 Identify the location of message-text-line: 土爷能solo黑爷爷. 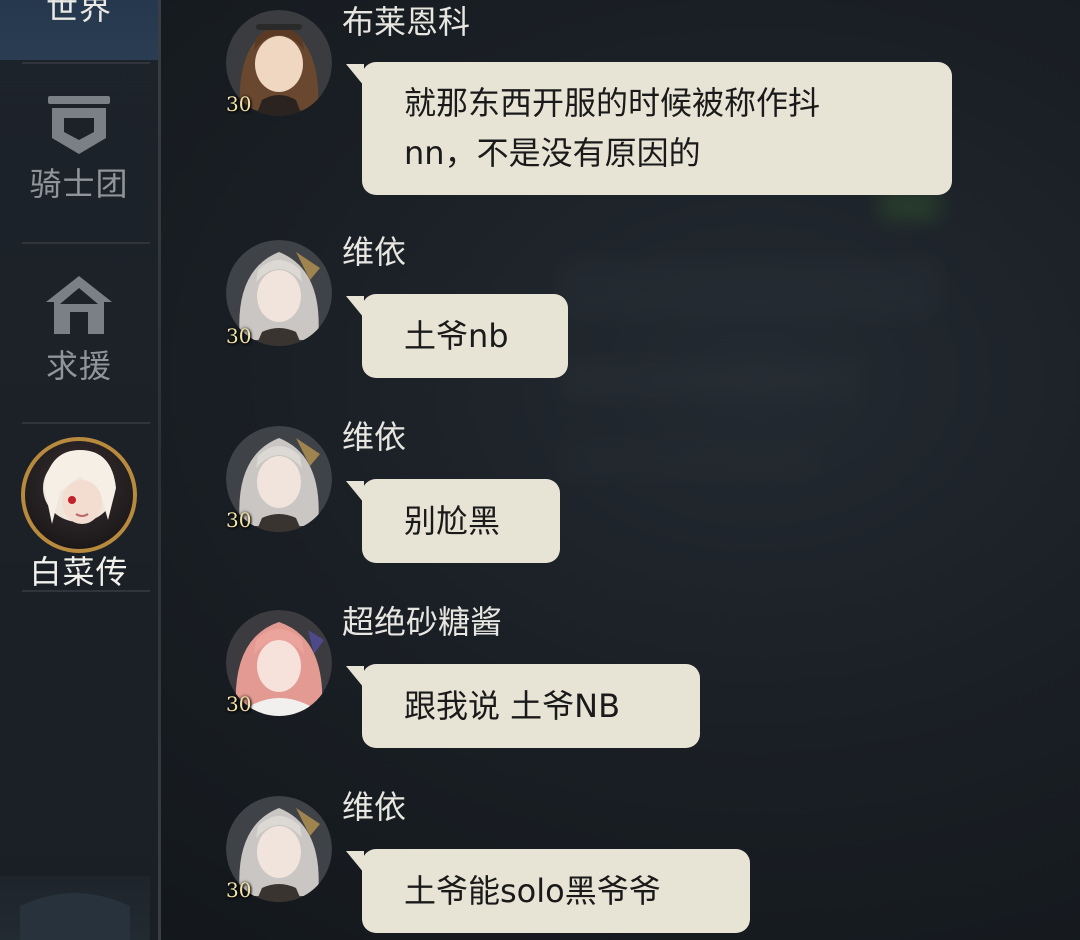
(532, 891).